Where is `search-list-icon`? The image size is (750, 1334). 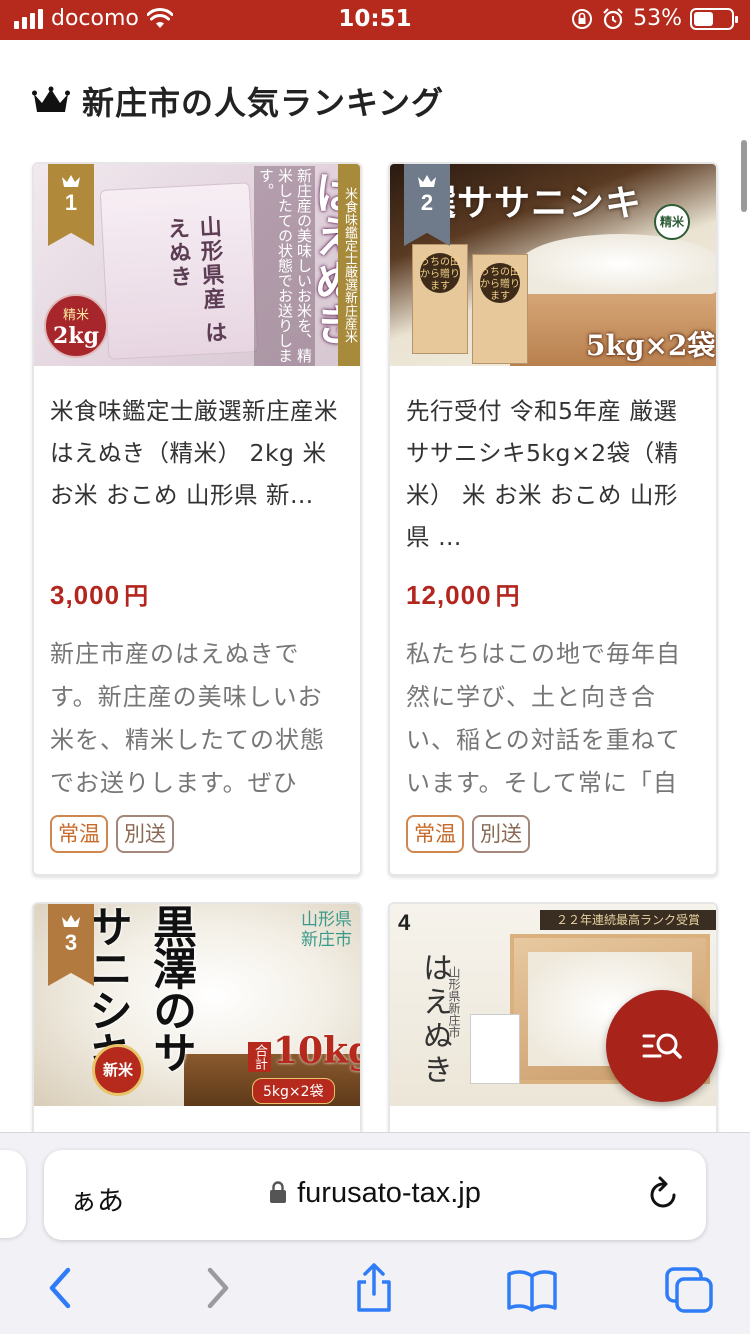 search-list-icon is located at coordinates (662, 1046).